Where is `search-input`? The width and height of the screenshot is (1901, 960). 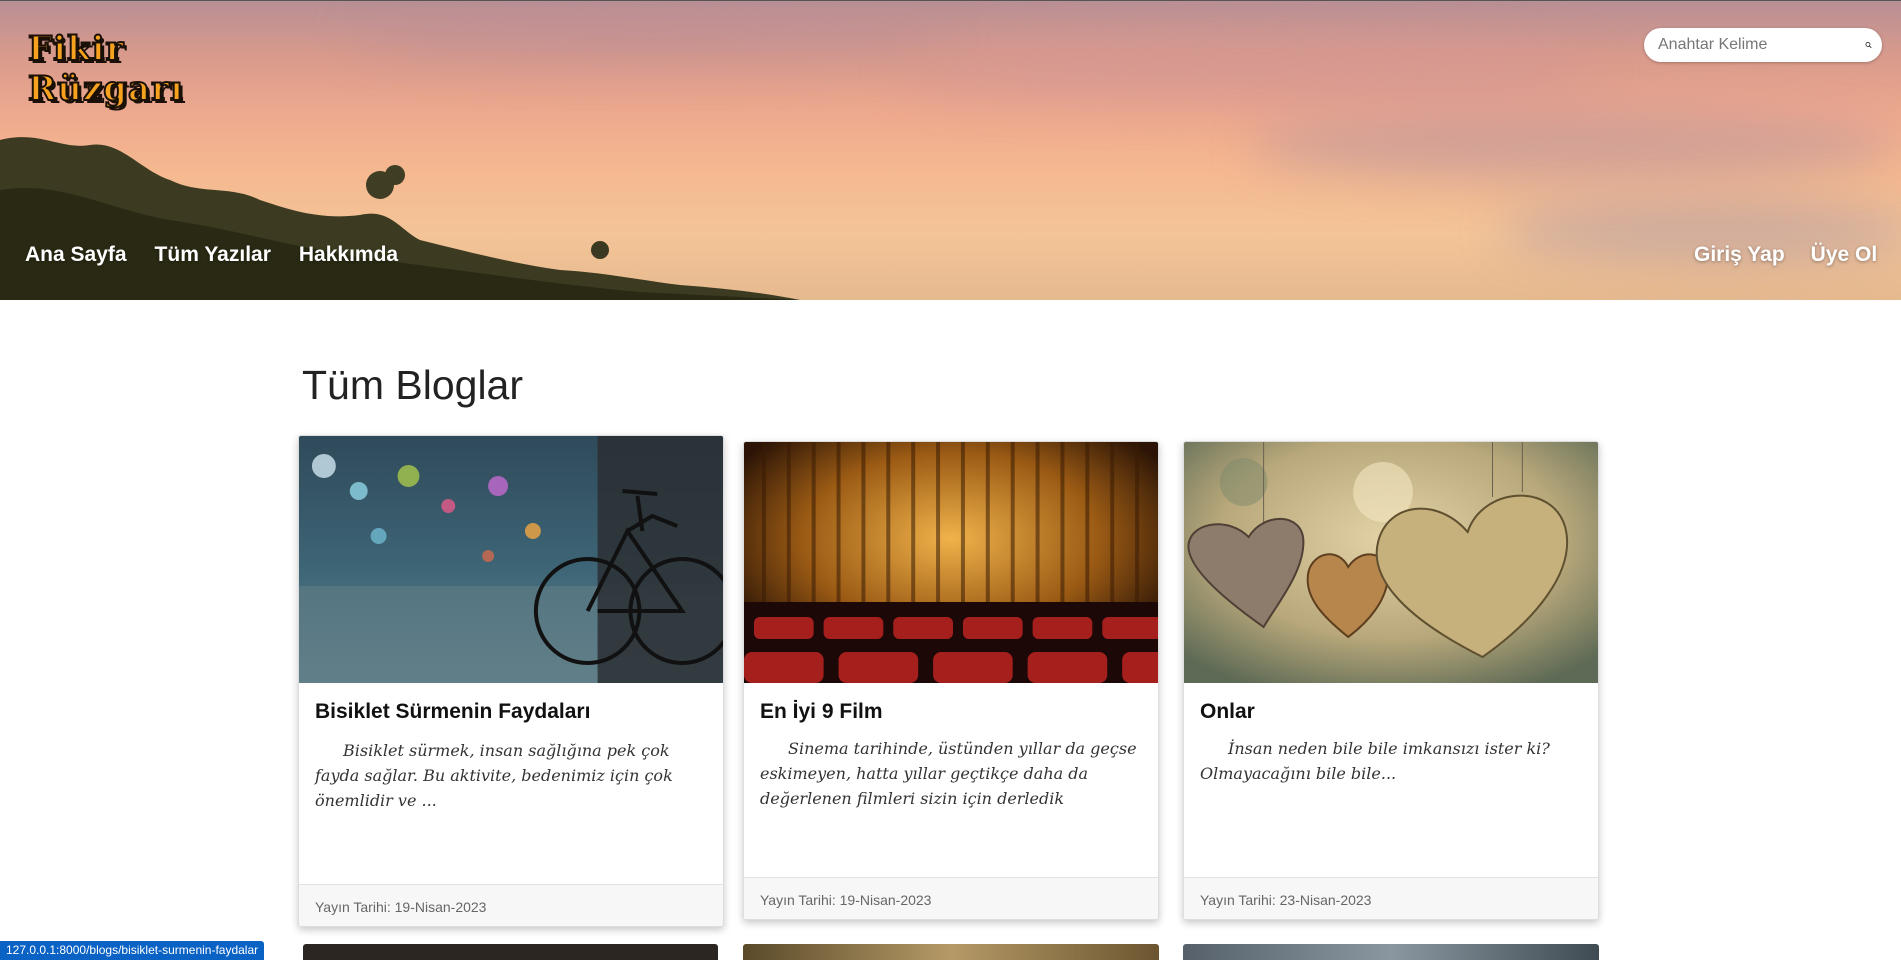 search-input is located at coordinates (1761, 45).